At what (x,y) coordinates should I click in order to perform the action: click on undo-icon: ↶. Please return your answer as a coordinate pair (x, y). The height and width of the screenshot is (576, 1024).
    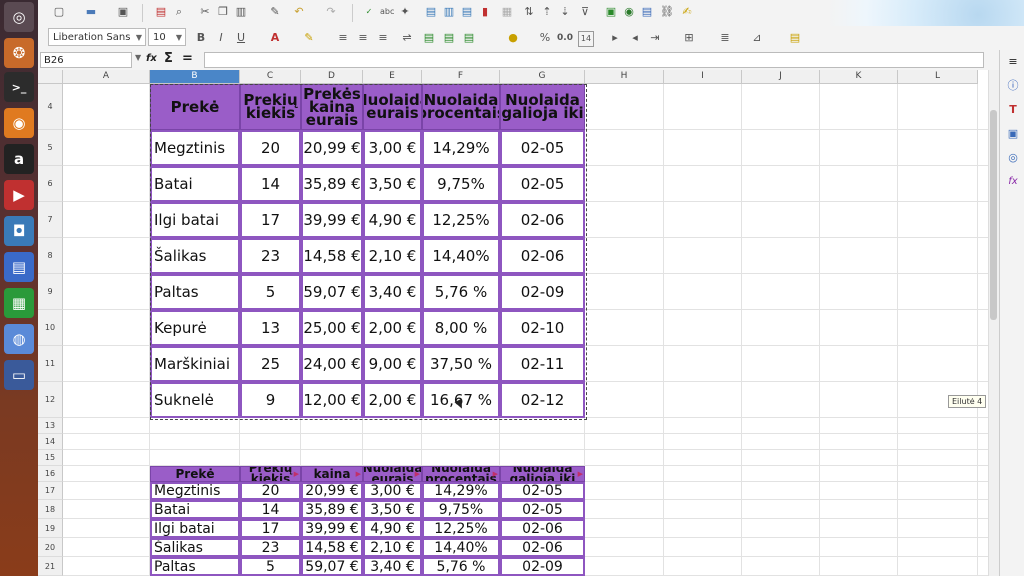
    Looking at the image, I should click on (299, 12).